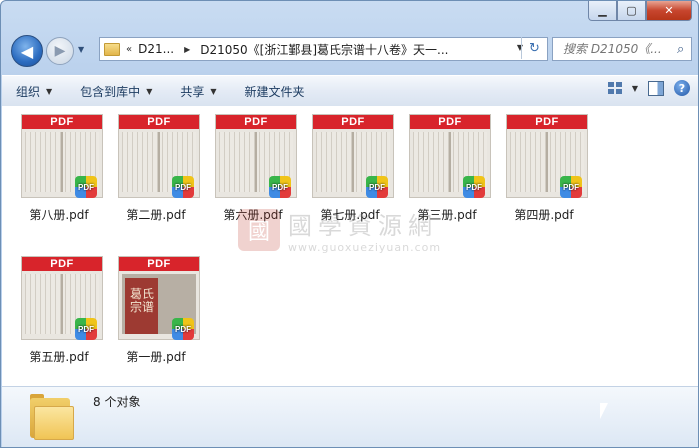 The height and width of the screenshot is (448, 699). What do you see at coordinates (129, 49) in the screenshot?
I see `address-overflow-chevron: «` at bounding box center [129, 49].